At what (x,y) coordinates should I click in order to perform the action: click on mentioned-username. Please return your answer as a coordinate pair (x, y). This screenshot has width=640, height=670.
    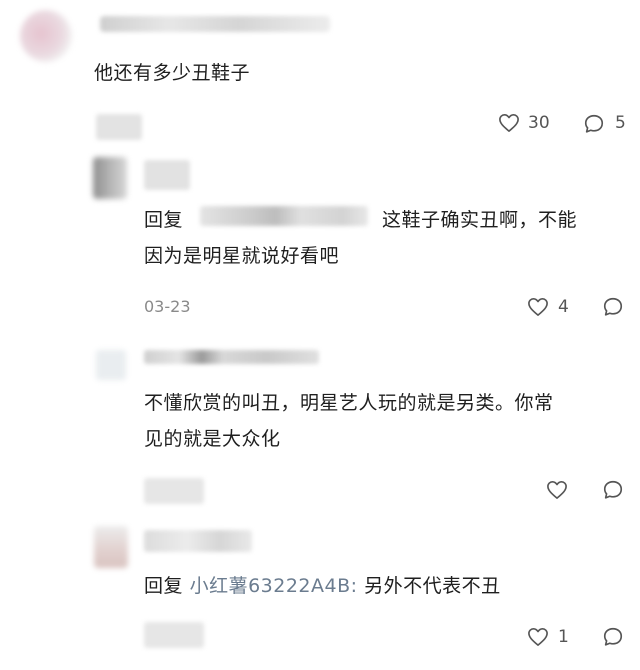
    Looking at the image, I should click on (284, 216).